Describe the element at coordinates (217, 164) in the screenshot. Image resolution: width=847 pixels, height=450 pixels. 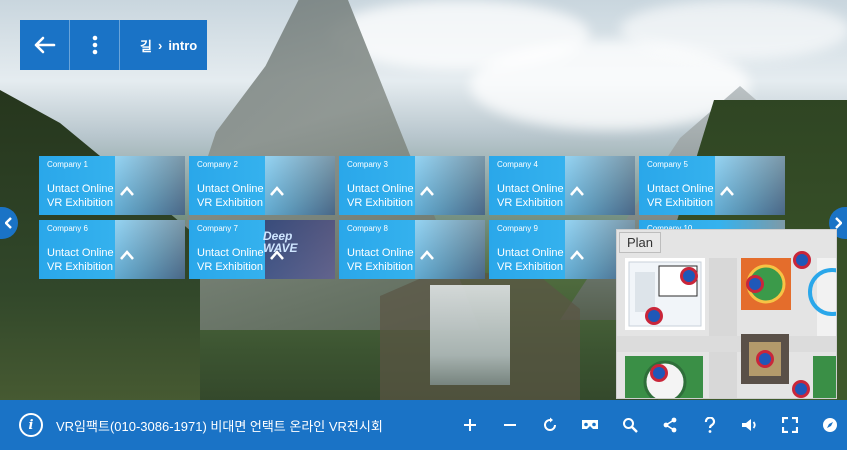
I see `tile-company-name: Company 2` at that location.